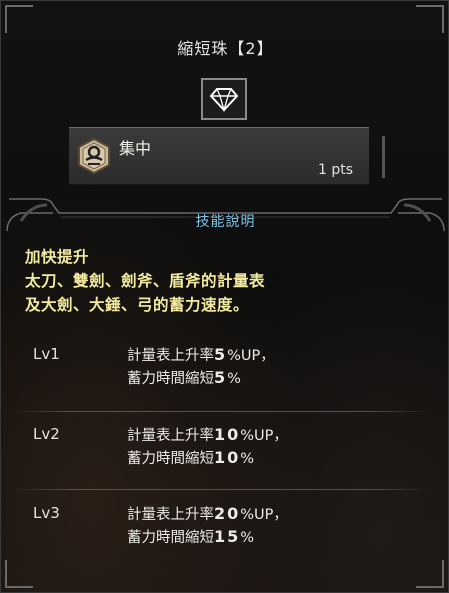 This screenshot has width=449, height=593. What do you see at coordinates (145, 281) in the screenshot?
I see `description-line: 太刀、雙劍、劍斧、盾斧的計量表` at bounding box center [145, 281].